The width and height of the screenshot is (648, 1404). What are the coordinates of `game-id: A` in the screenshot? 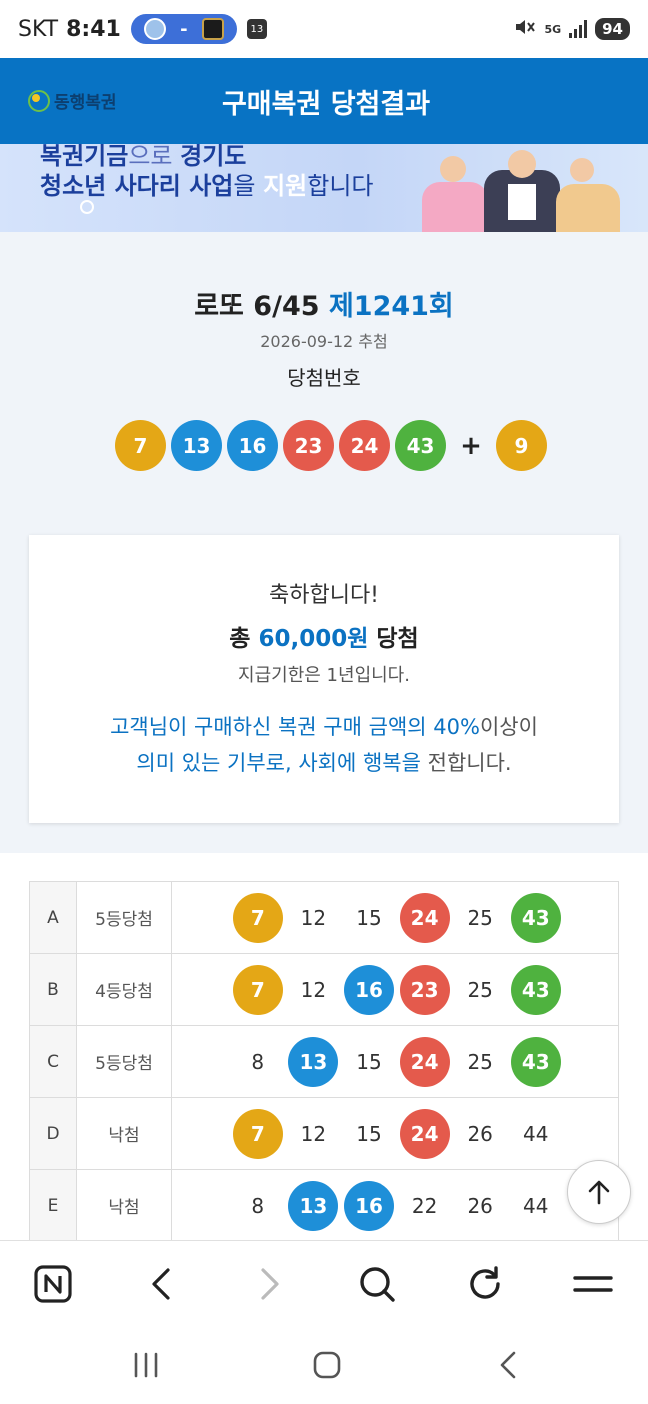 It's located at (53, 917).